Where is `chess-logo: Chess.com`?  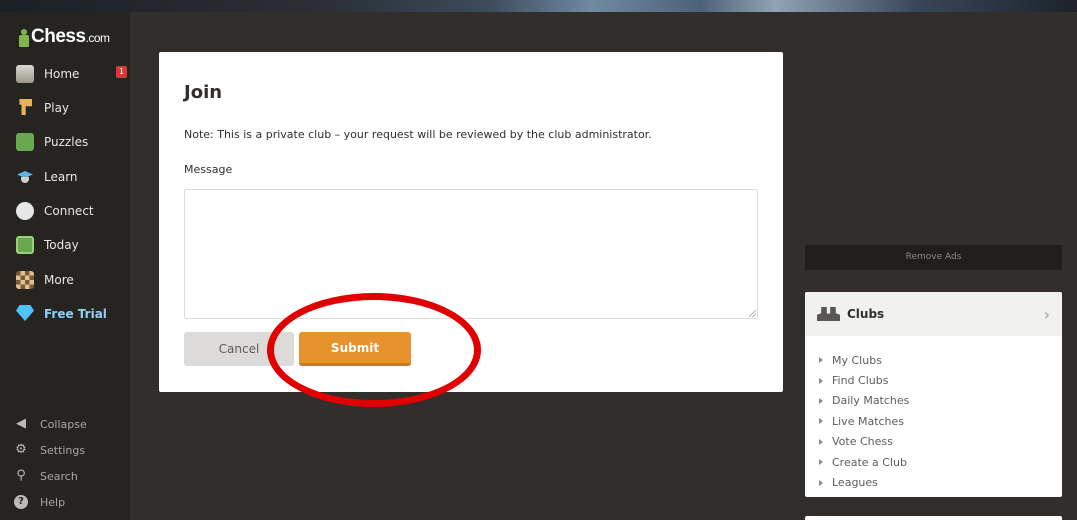 chess-logo: Chess.com is located at coordinates (64, 36).